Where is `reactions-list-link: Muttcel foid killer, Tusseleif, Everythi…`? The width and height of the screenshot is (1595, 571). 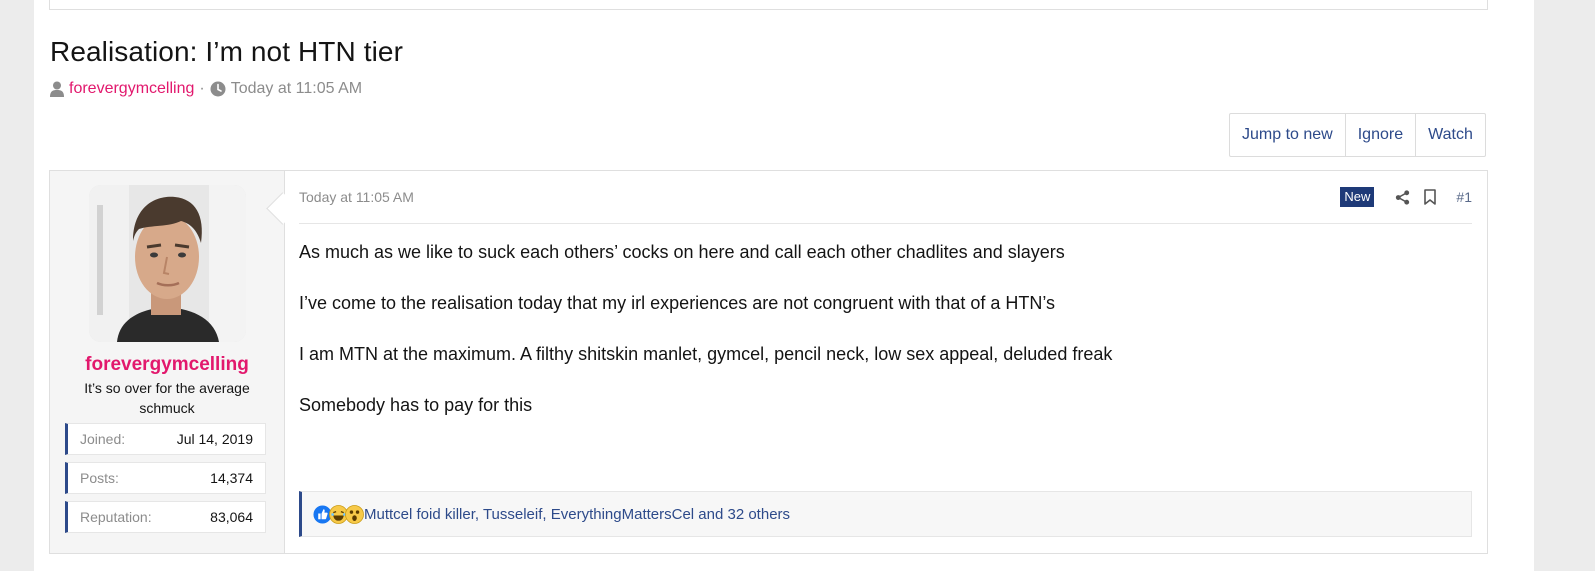
reactions-list-link: Muttcel foid killer, Tusseleif, Everythi… is located at coordinates (577, 514).